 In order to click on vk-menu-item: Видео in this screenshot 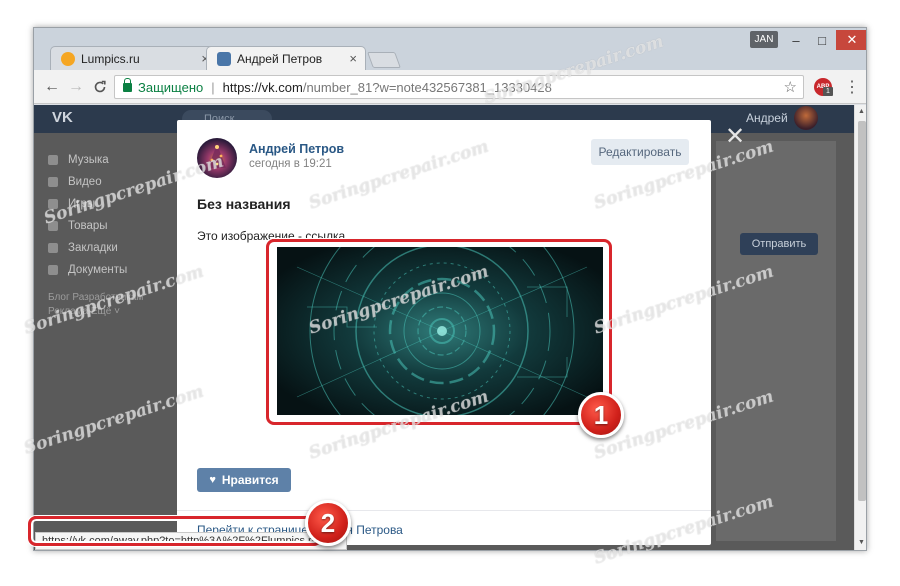, I will do `click(108, 182)`.